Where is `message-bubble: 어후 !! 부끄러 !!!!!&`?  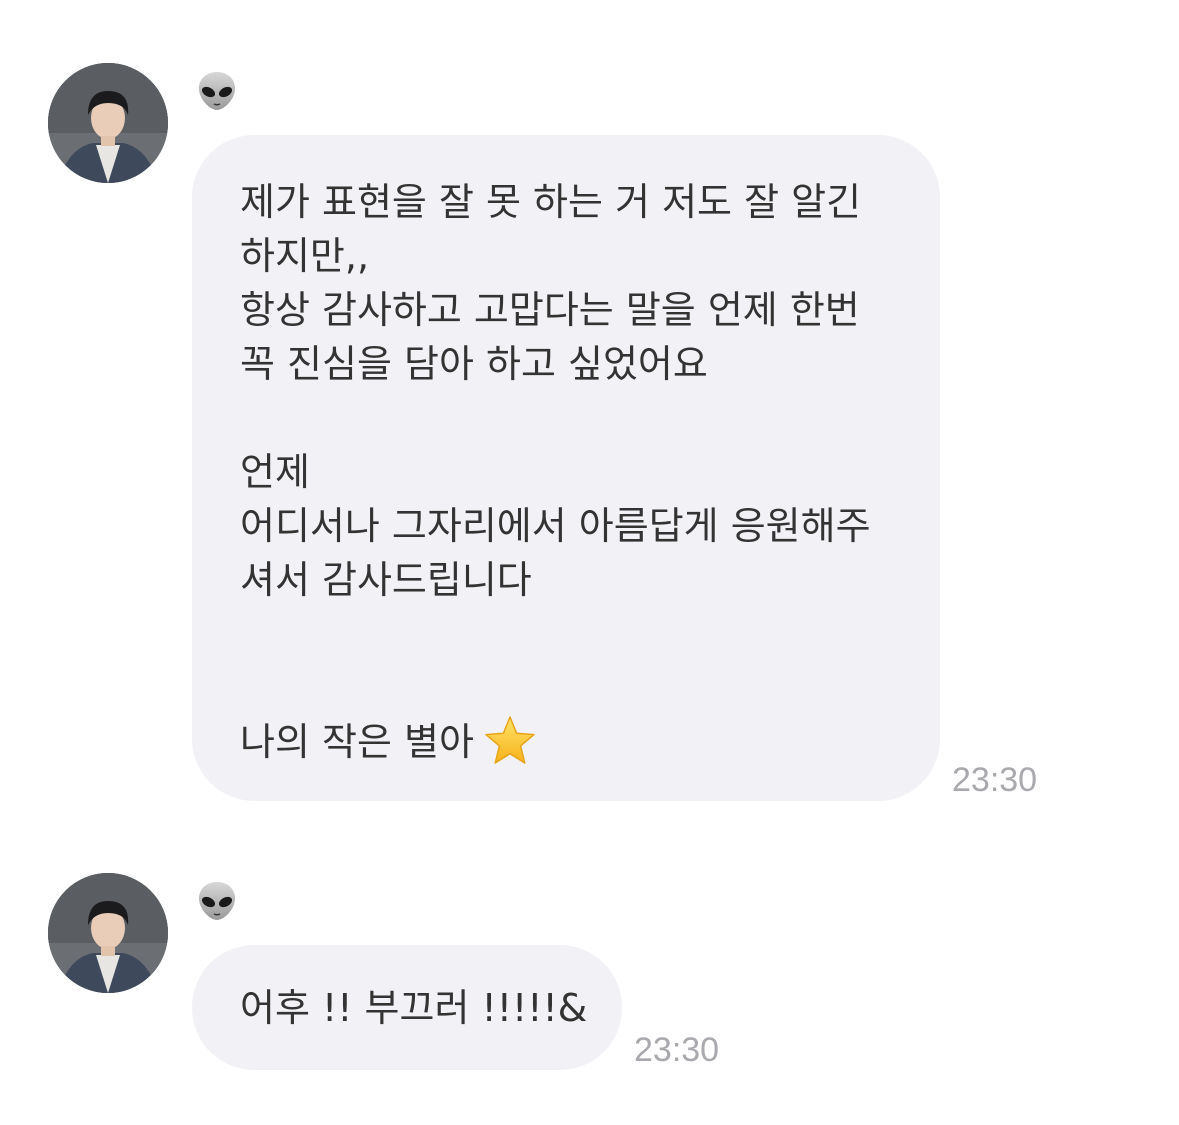 message-bubble: 어후 !! 부끄러 !!!!!& is located at coordinates (407, 1007).